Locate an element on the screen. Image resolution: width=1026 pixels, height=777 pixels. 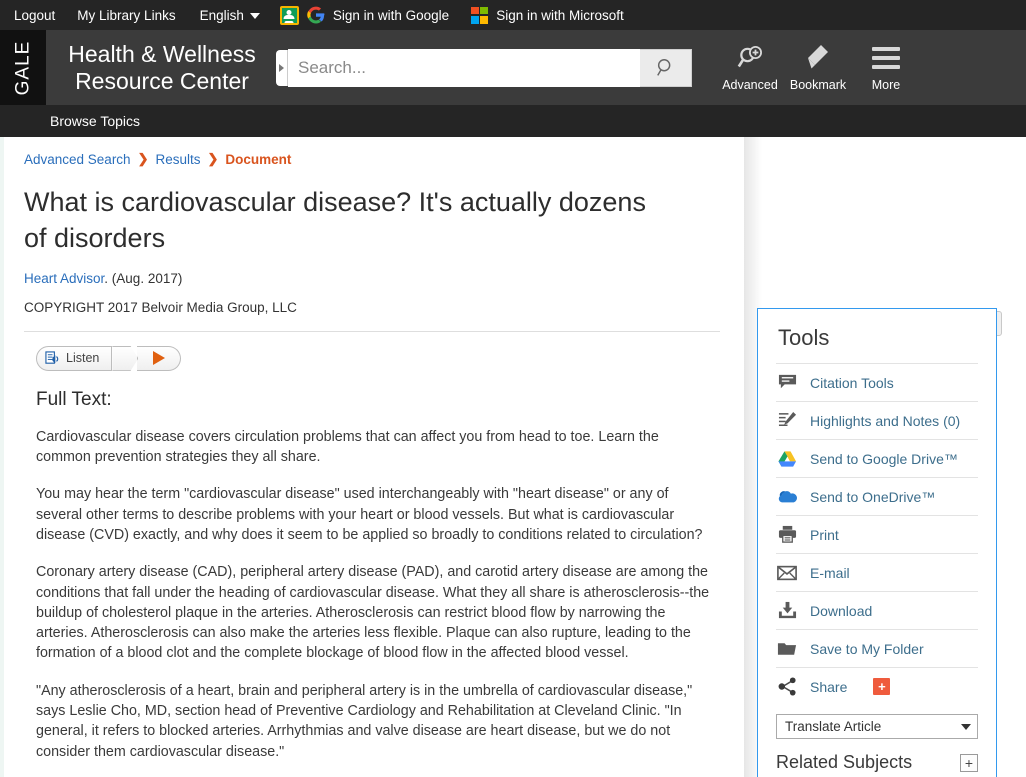
advanced-search-label: Advanced is located at coordinates (750, 85).